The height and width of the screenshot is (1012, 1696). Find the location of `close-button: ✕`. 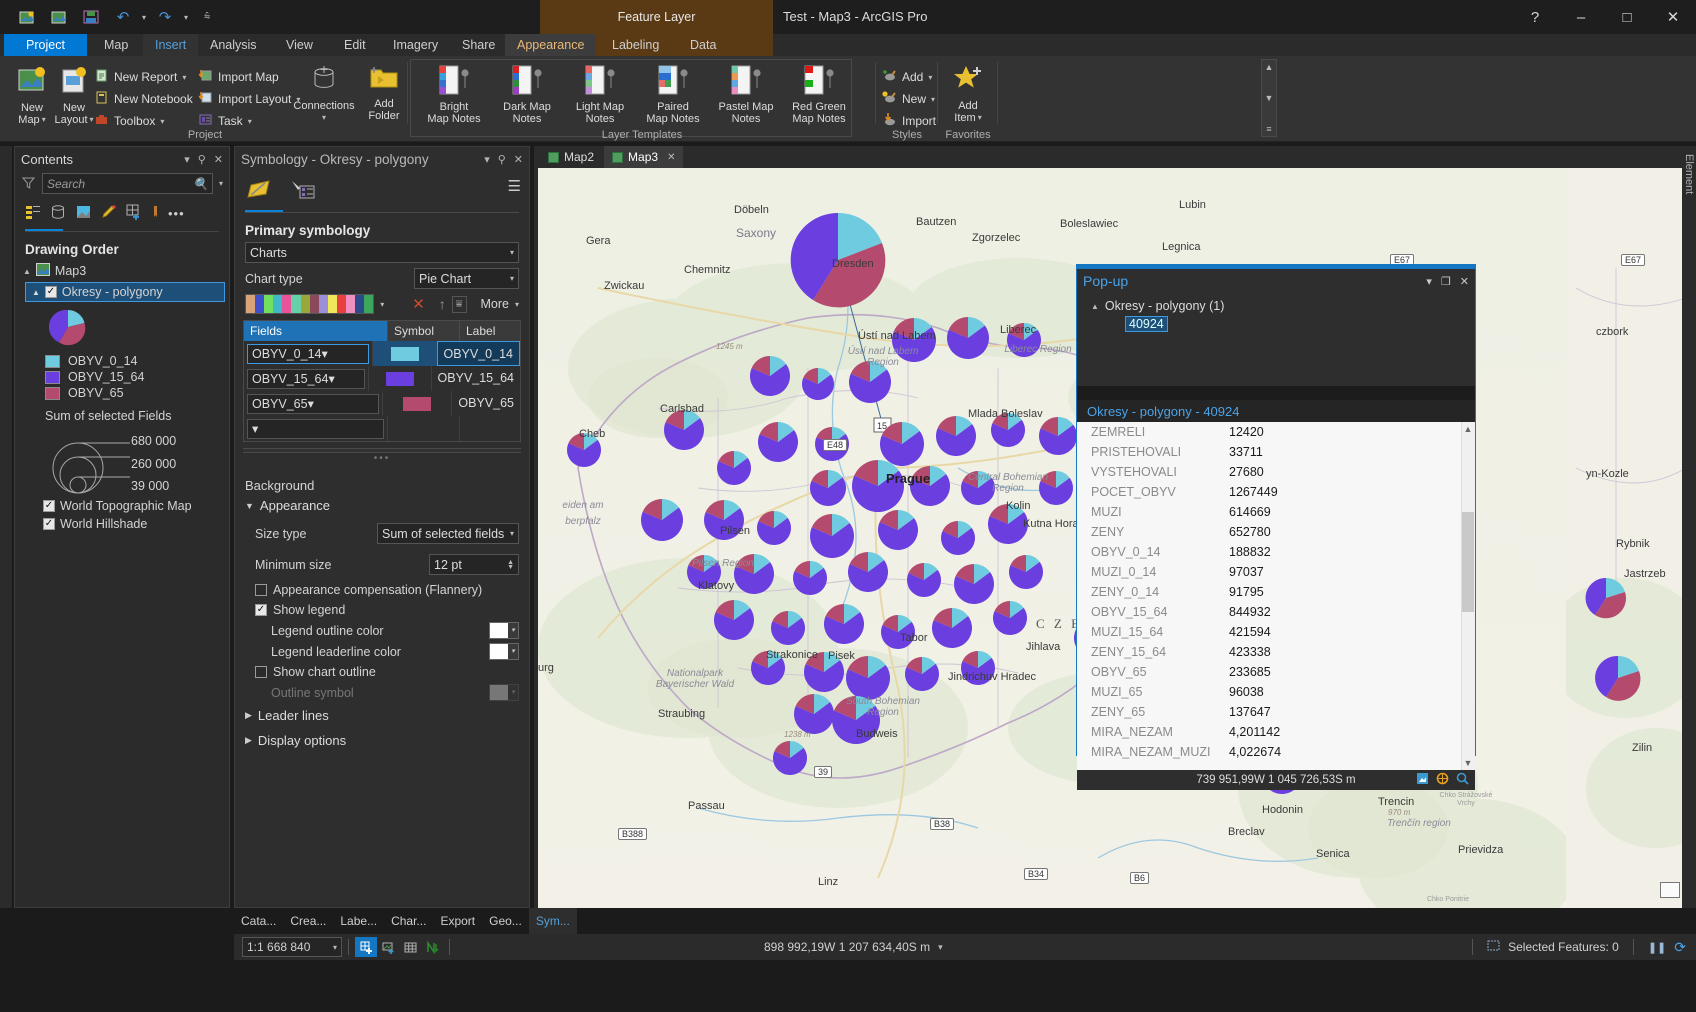

close-button: ✕ is located at coordinates (1673, 17).